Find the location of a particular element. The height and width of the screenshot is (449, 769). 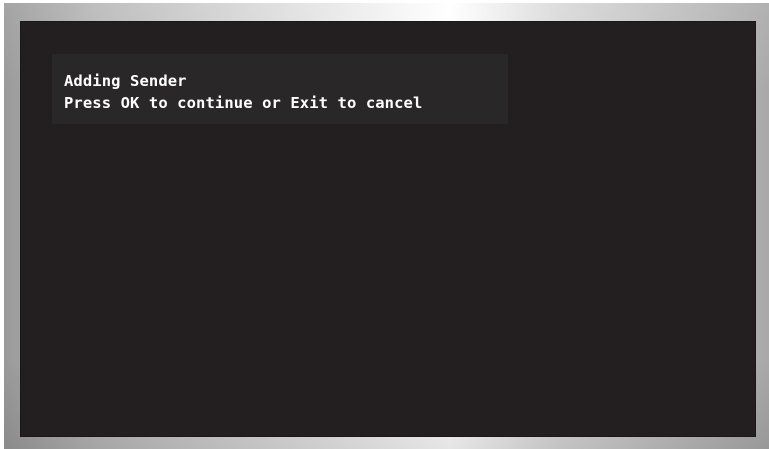

osd-title: Adding Sender is located at coordinates (125, 81).